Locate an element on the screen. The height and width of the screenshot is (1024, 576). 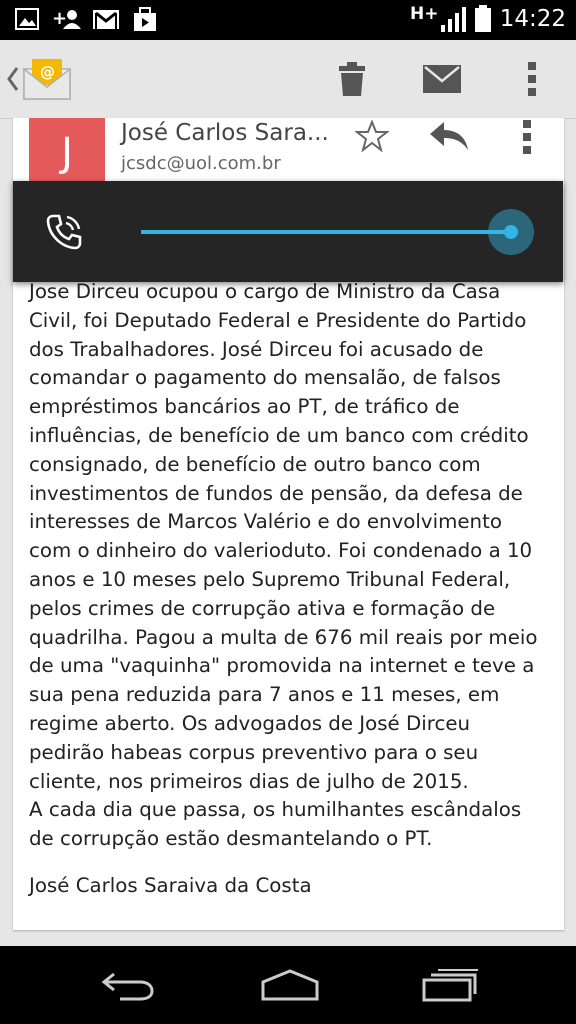
phone-call-icon is located at coordinates (64, 232).